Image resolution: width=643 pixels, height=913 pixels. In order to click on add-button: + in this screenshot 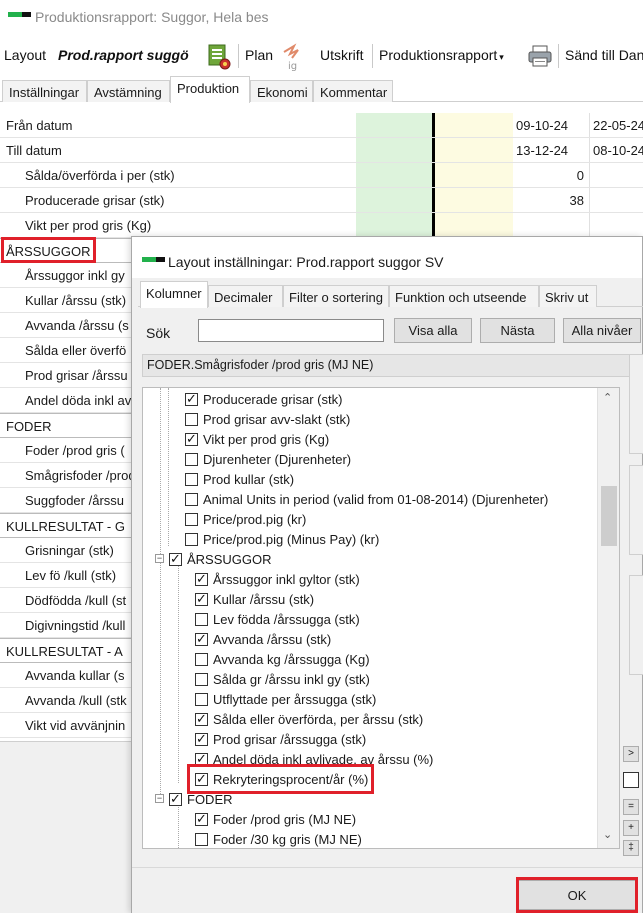, I will do `click(631, 828)`.